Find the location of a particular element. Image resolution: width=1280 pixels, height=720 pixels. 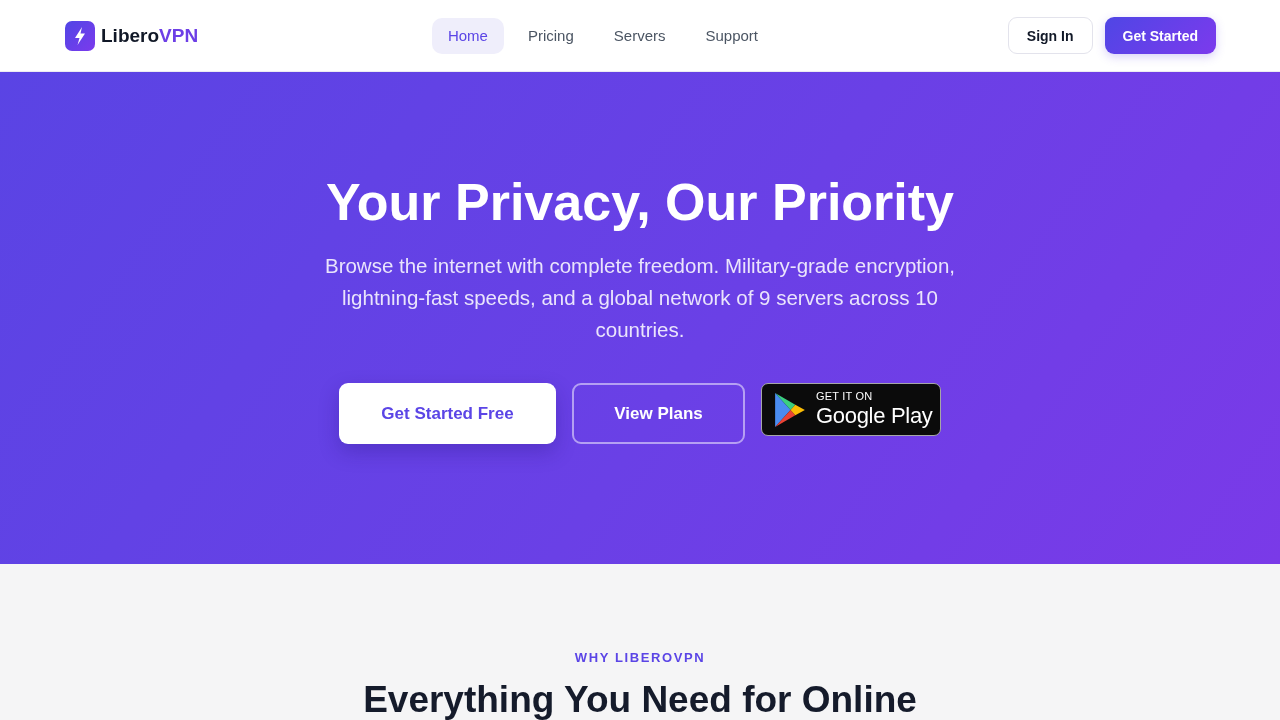

get-started-button: Get Started is located at coordinates (1160, 35).